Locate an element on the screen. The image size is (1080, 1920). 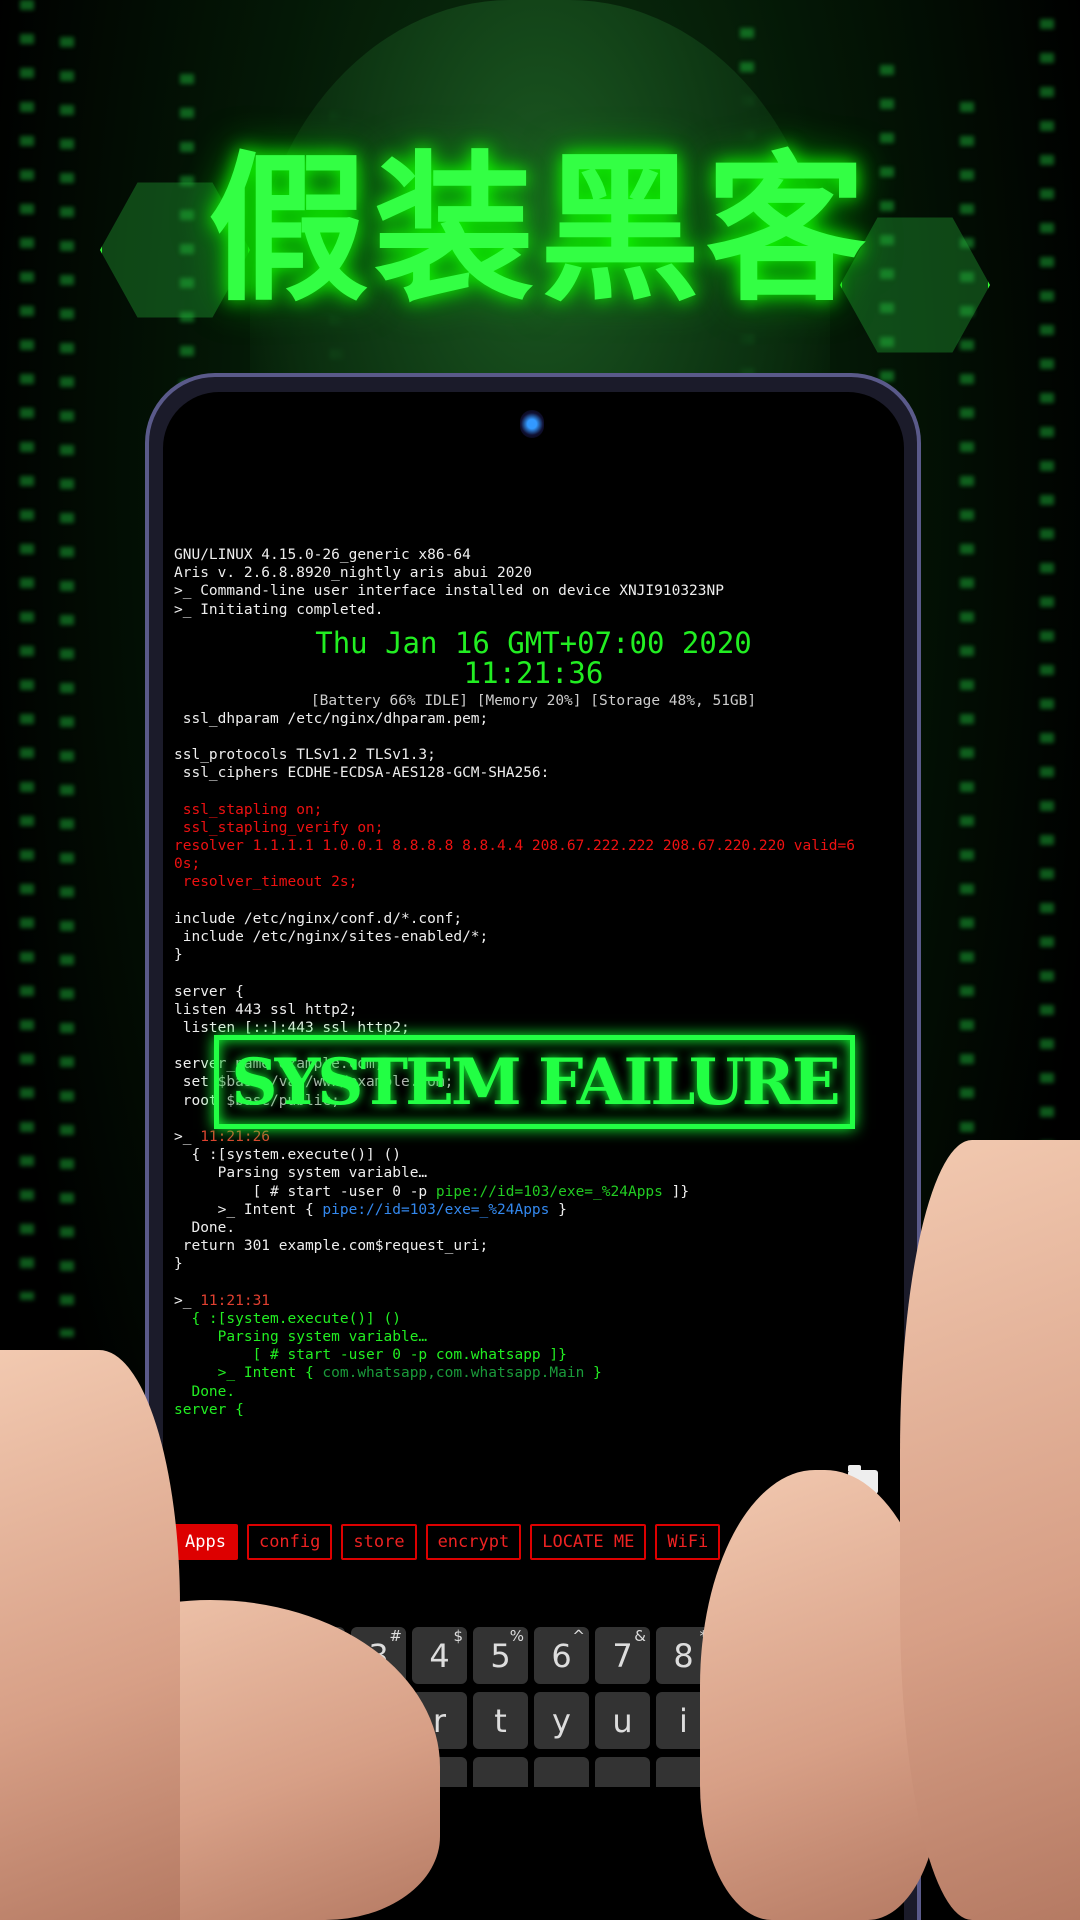
key: u is located at coordinates (622, 1720).